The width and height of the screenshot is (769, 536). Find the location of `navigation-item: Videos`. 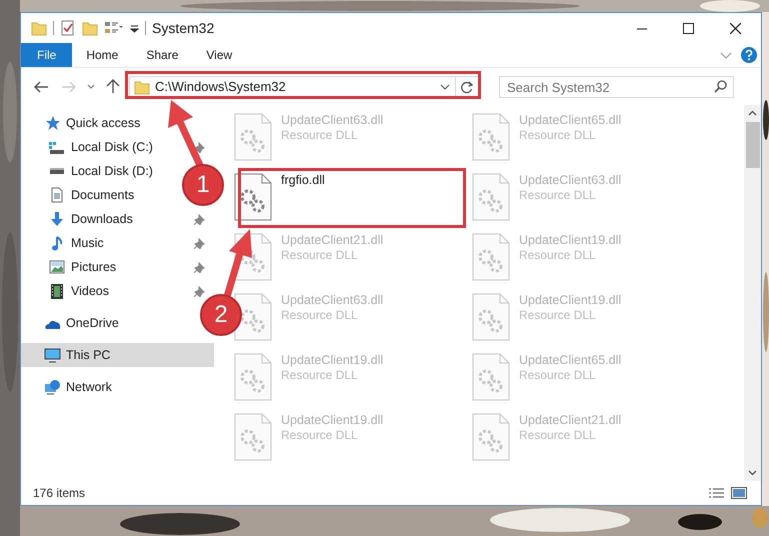

navigation-item: Videos is located at coordinates (80, 291).